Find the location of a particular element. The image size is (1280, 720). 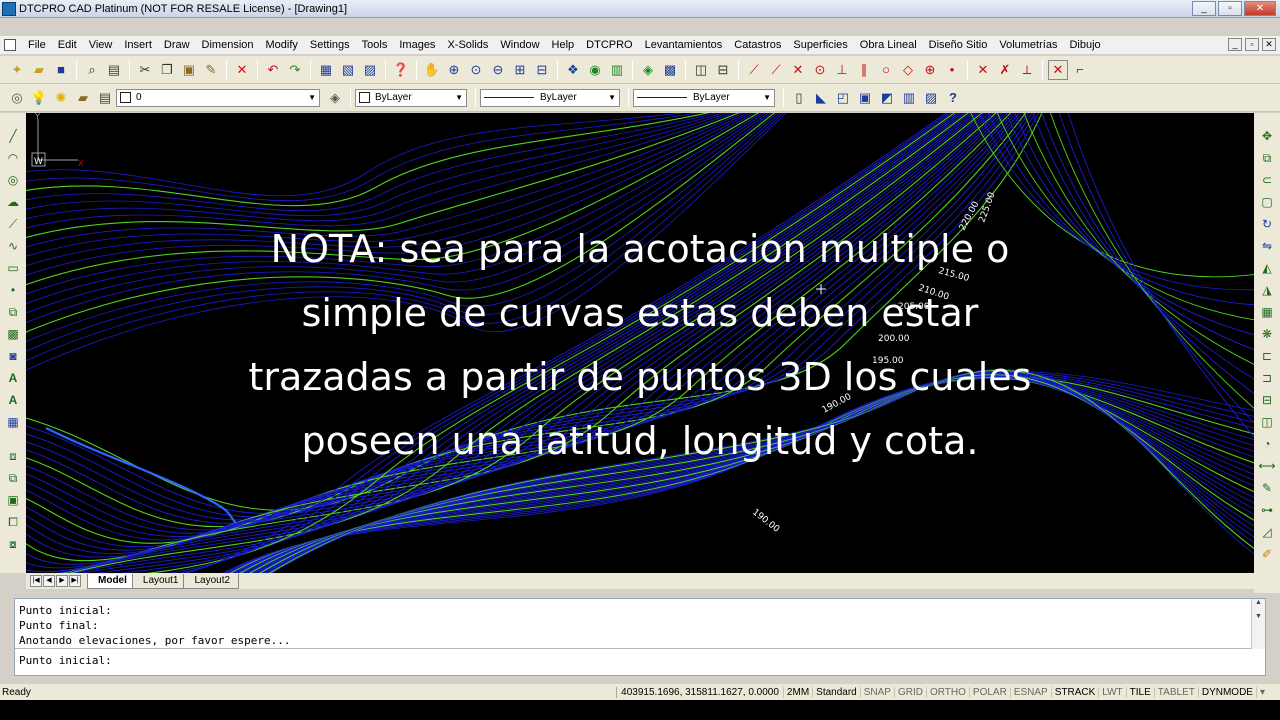

array-icon: ▢ is located at coordinates (1267, 202).